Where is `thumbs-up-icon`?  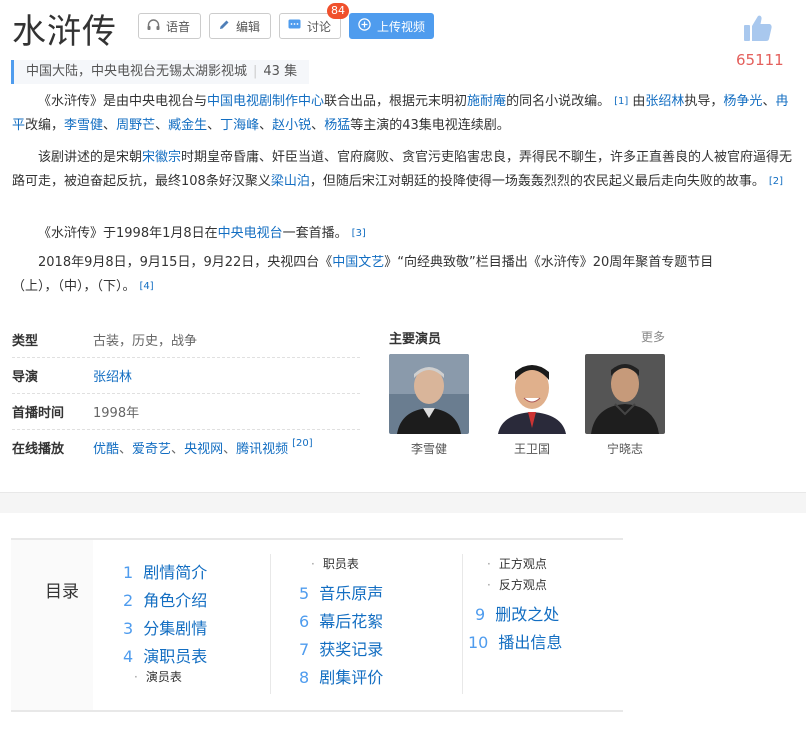 thumbs-up-icon is located at coordinates (758, 28).